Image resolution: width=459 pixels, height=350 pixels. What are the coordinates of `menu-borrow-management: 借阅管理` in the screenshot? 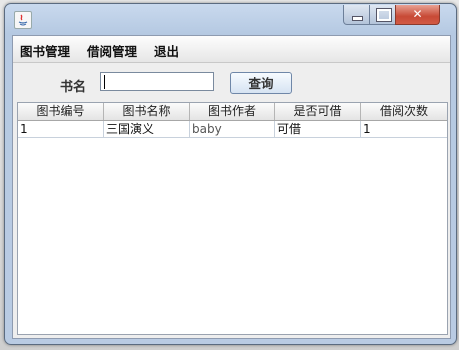 It's located at (112, 50).